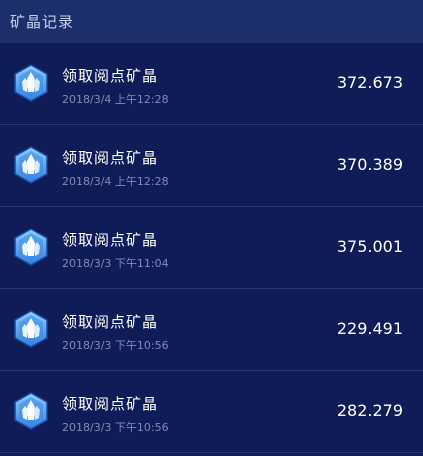 The image size is (423, 456). What do you see at coordinates (369, 410) in the screenshot?
I see `record-amount: 282.279` at bounding box center [369, 410].